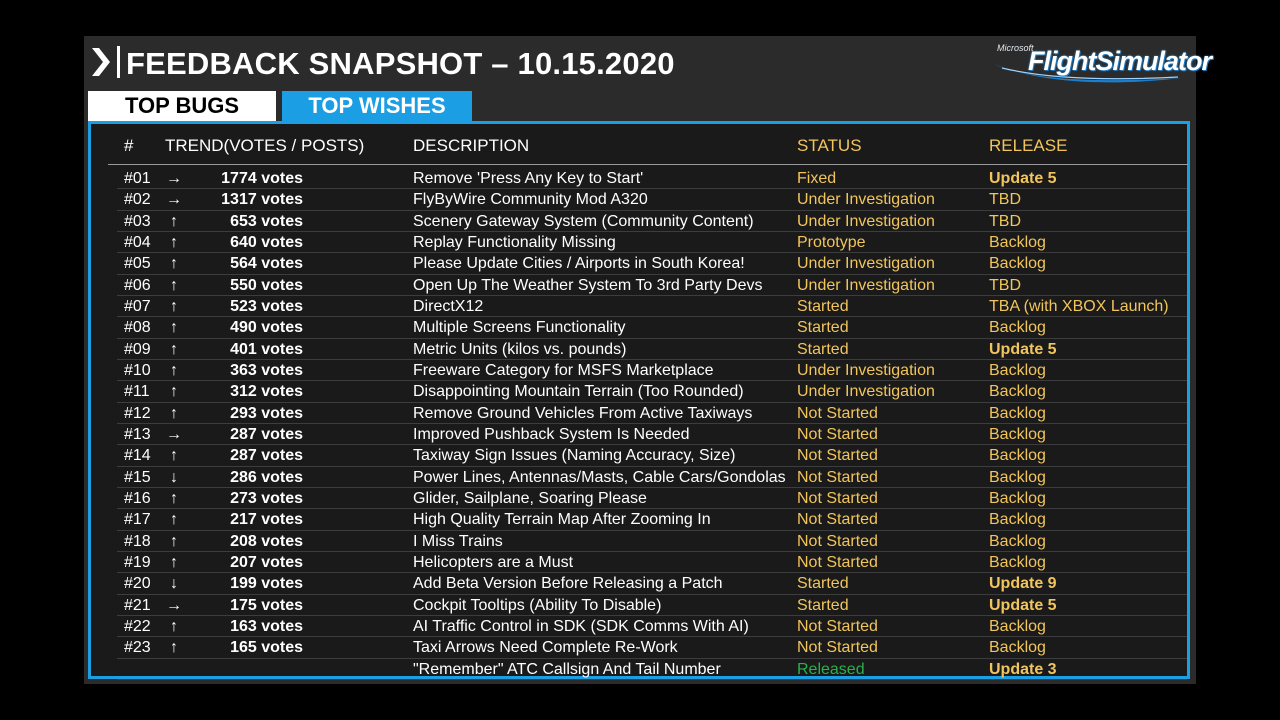 The image size is (1280, 720). Describe the element at coordinates (266, 498) in the screenshot. I see `row-votes: 273 votes` at that location.